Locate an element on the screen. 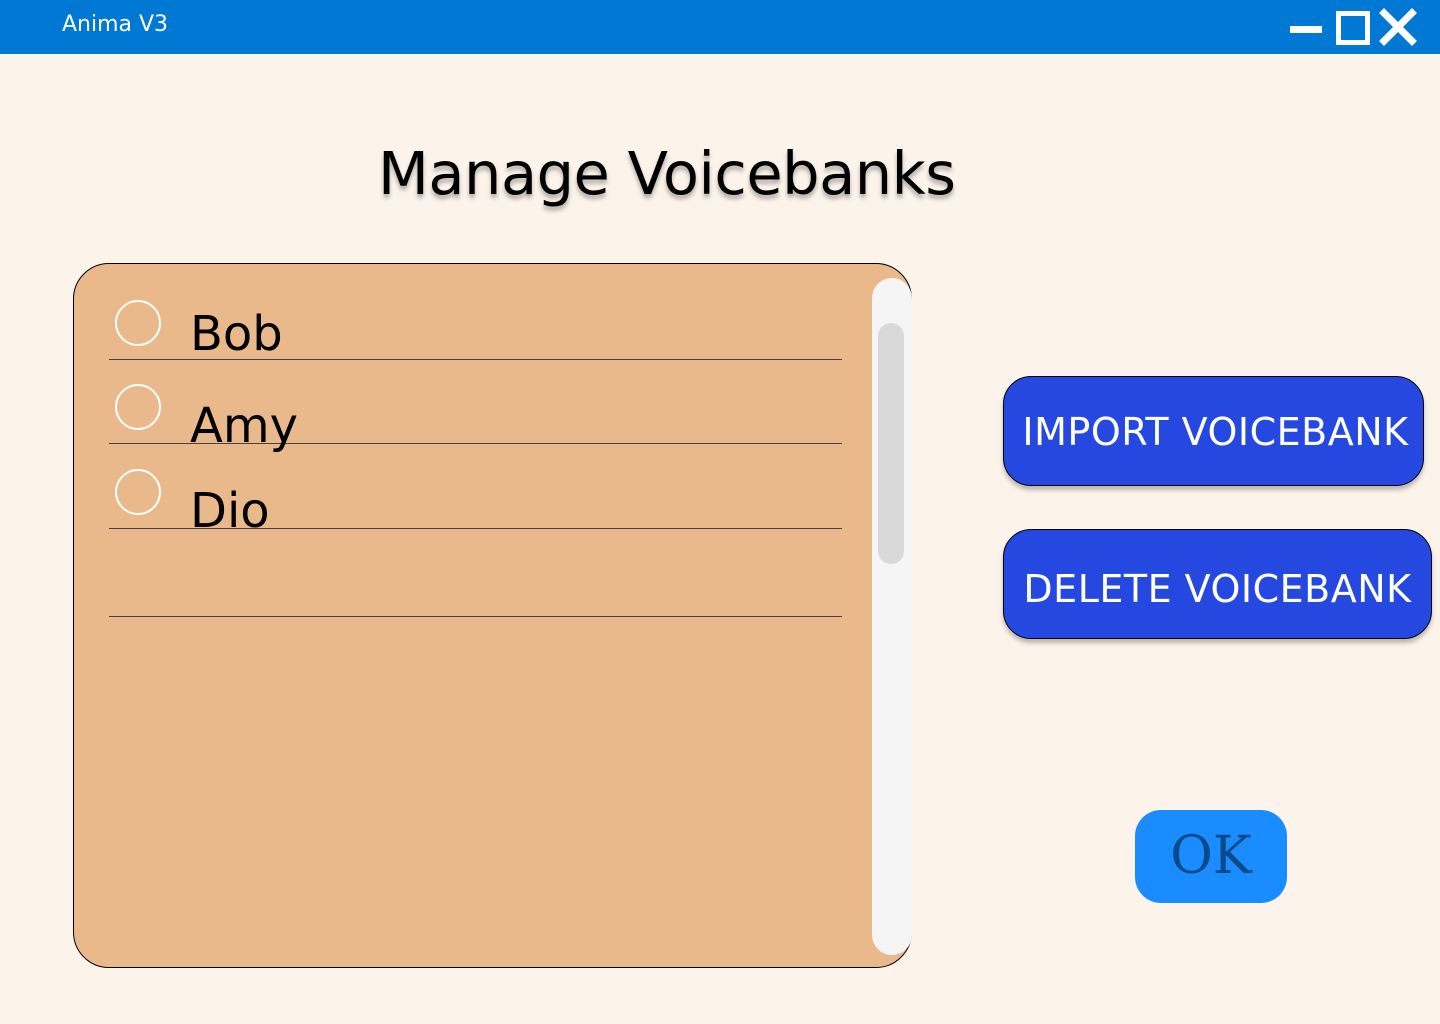 Image resolution: width=1440 pixels, height=1024 pixels. page-title: Manage Voicebanks is located at coordinates (667, 173).